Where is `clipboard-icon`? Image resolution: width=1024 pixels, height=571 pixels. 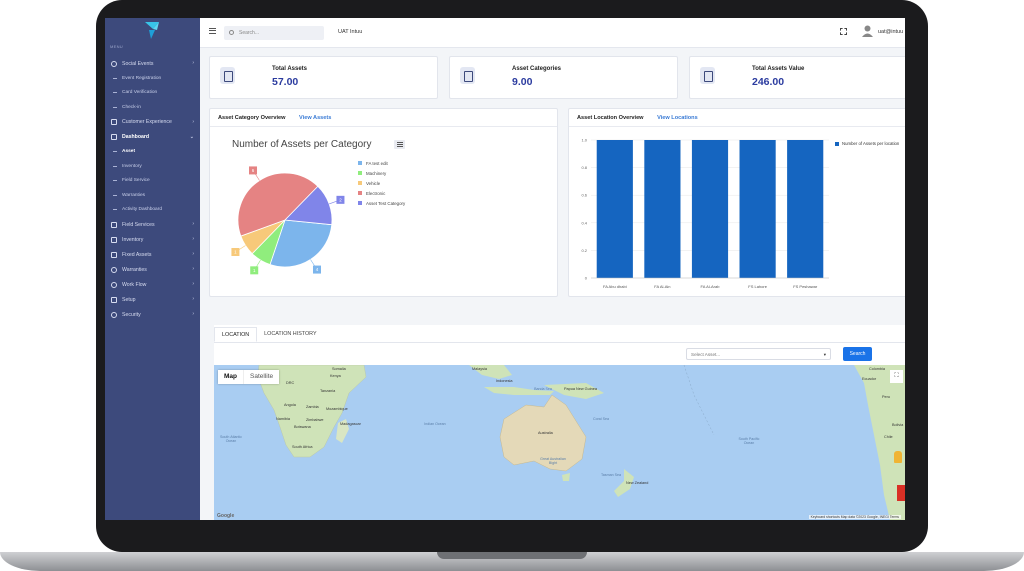
clipboard-icon is located at coordinates (707, 75).